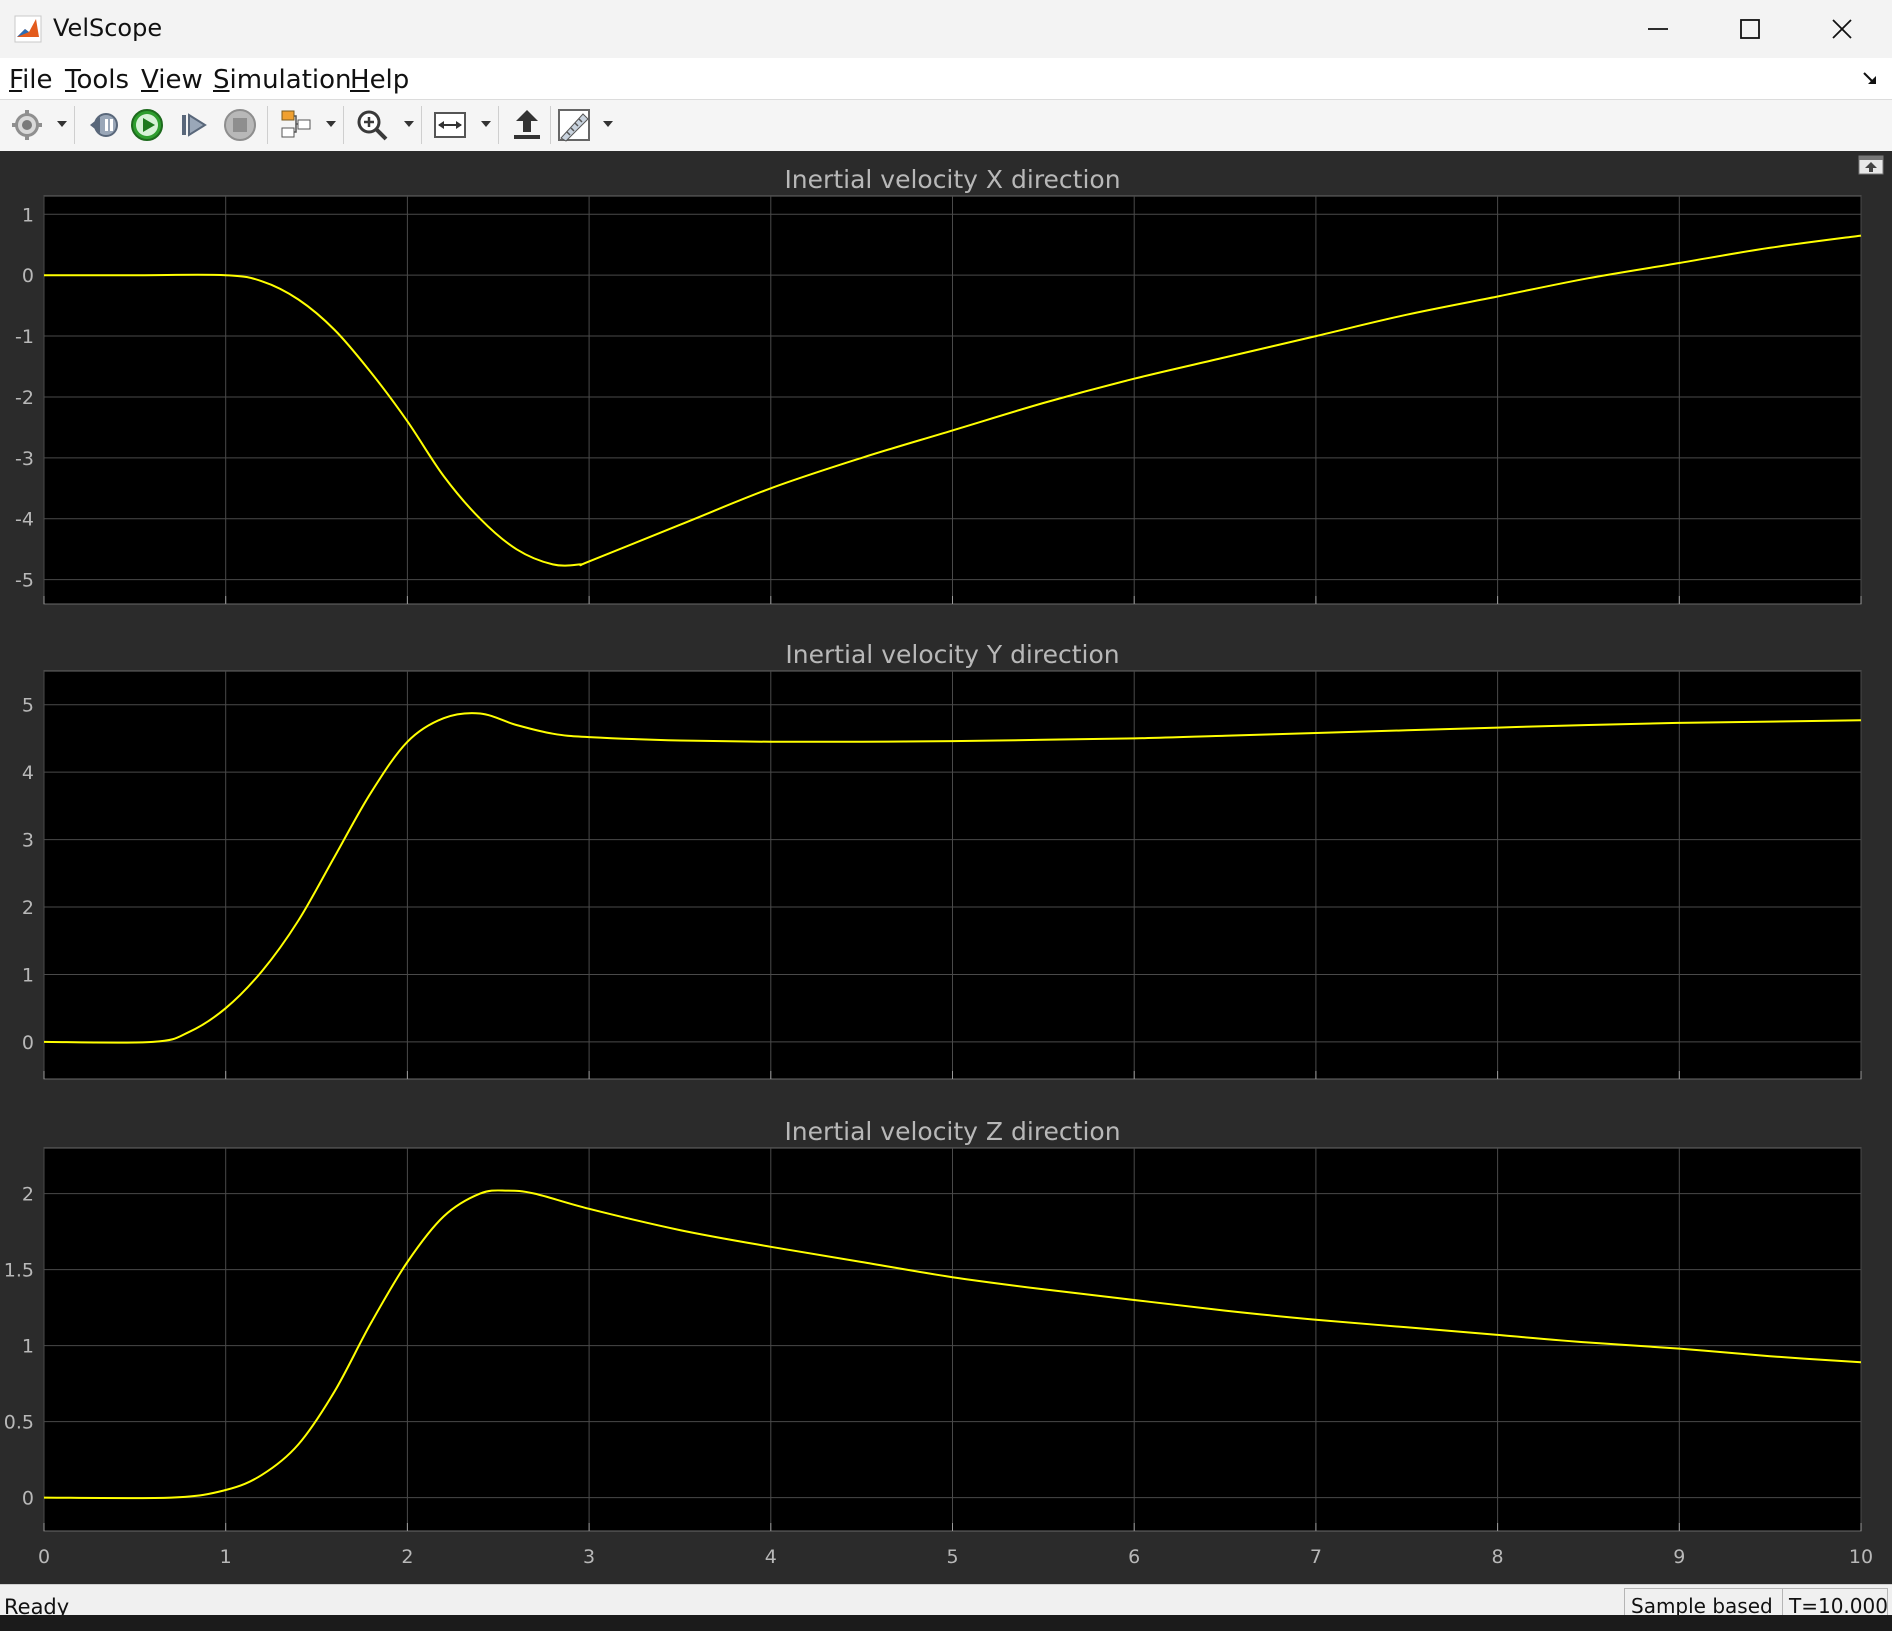 The width and height of the screenshot is (1892, 1631). I want to click on y-tick-label: -1, so click(24, 337).